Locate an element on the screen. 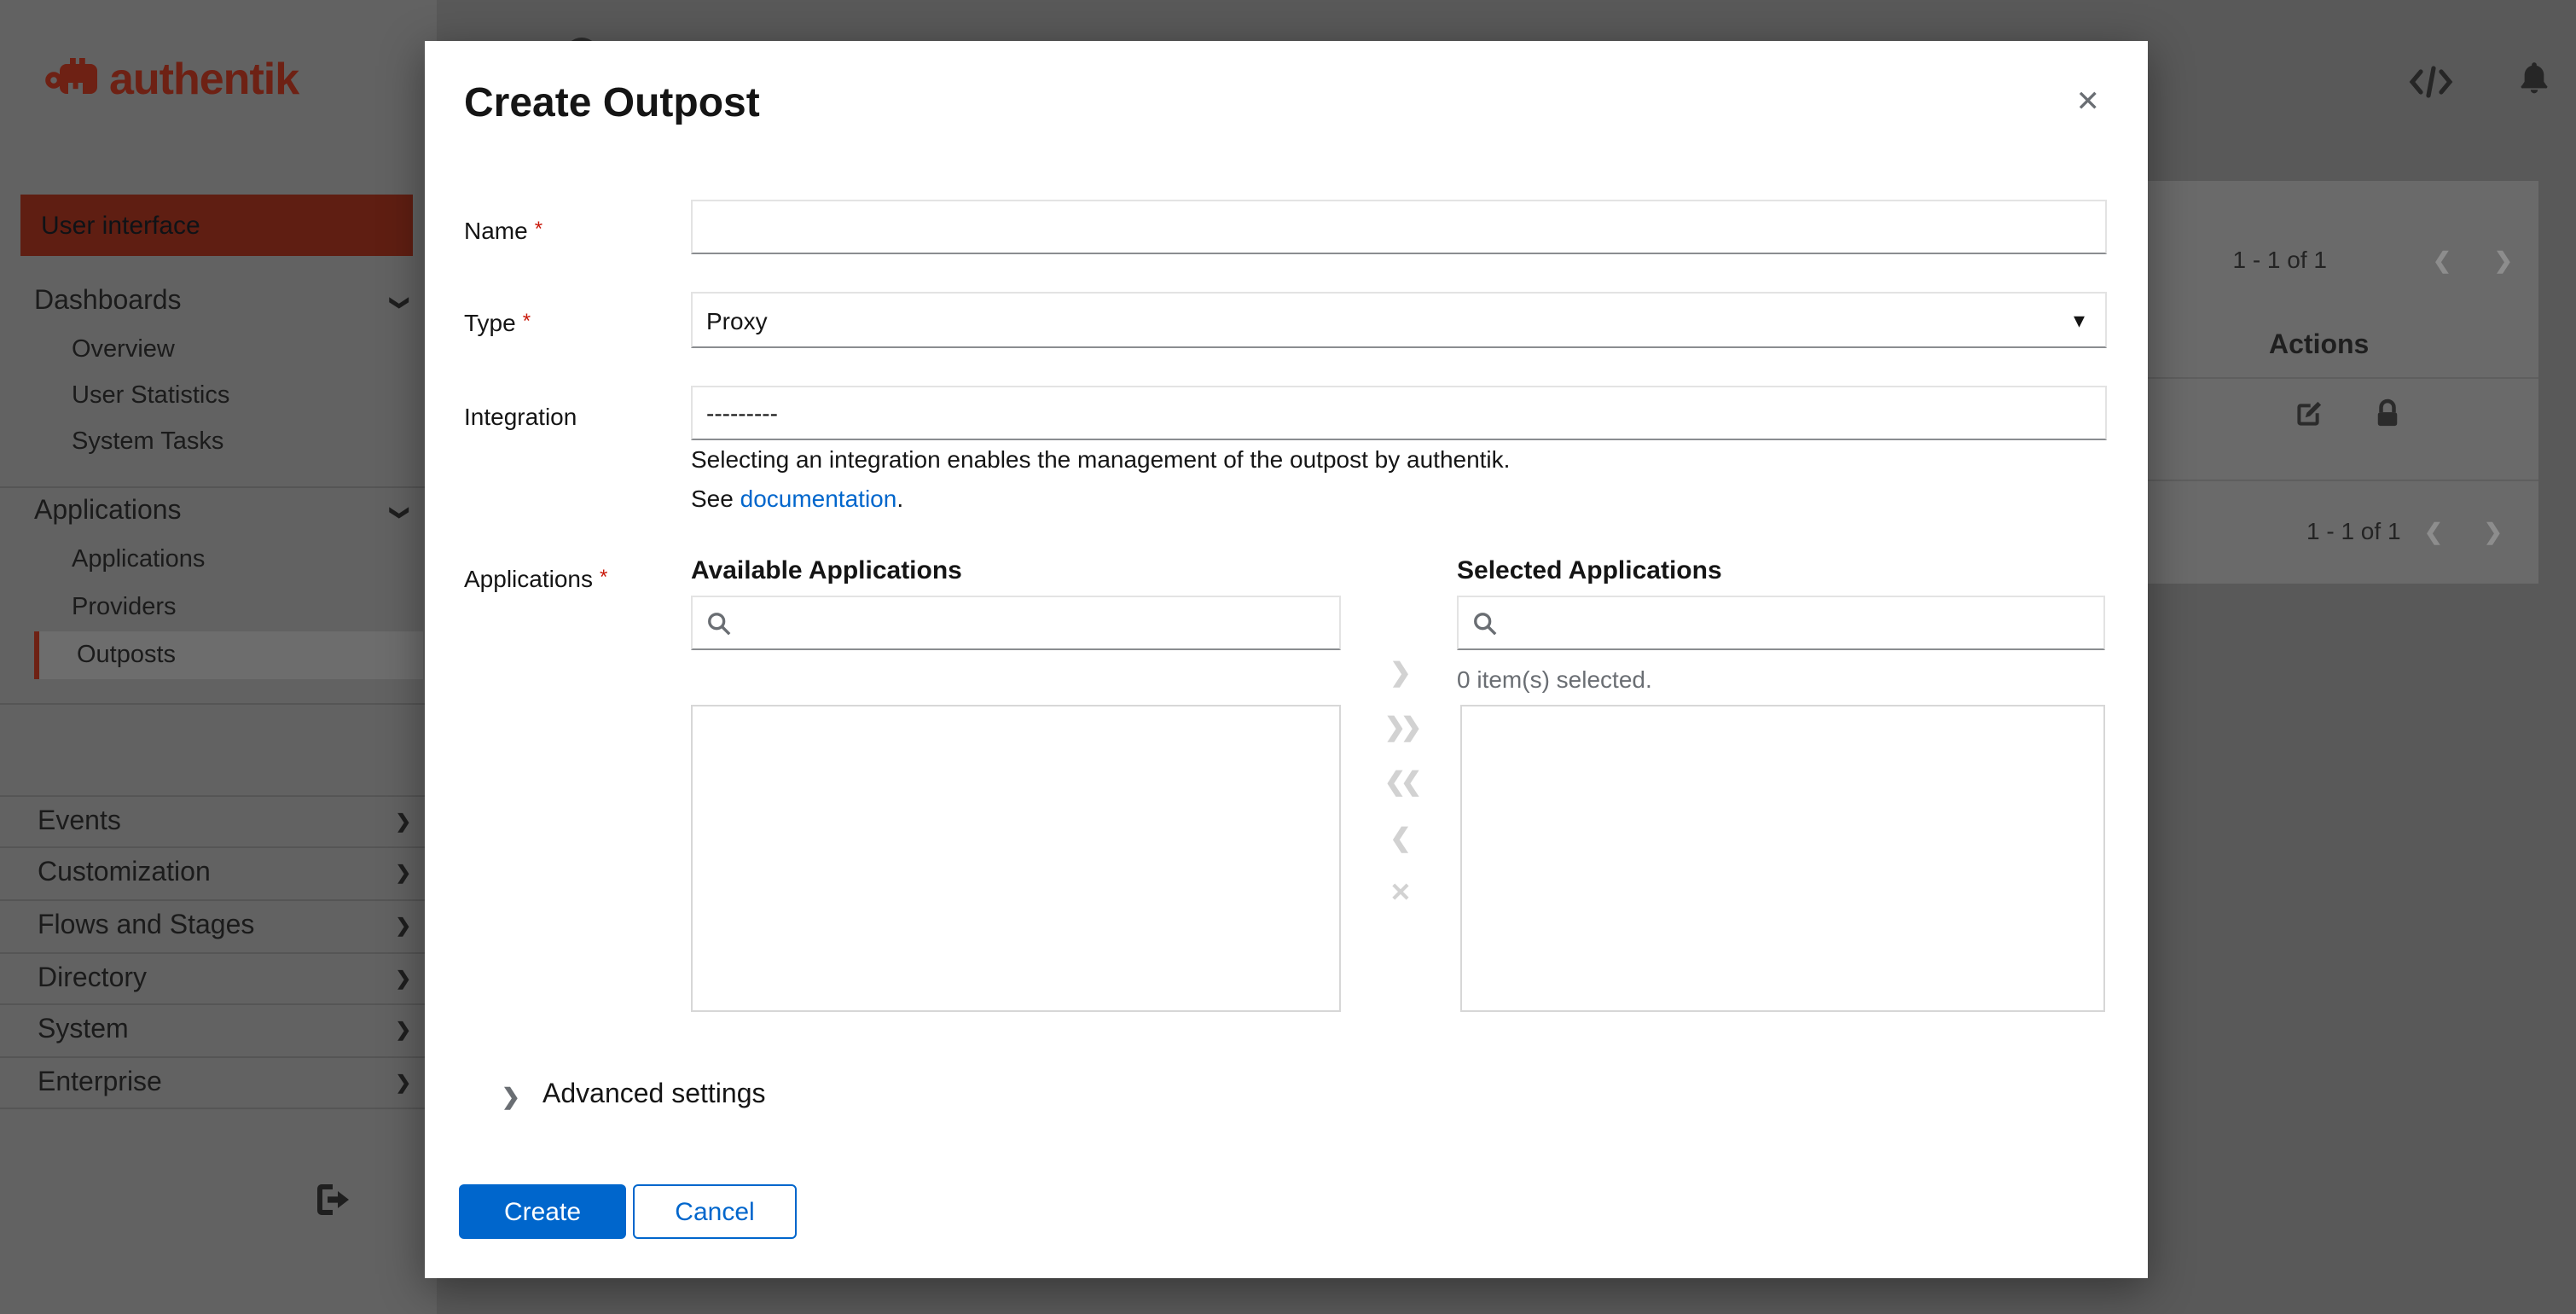 The height and width of the screenshot is (1314, 2576). notifications-bell-icon is located at coordinates (2534, 82).